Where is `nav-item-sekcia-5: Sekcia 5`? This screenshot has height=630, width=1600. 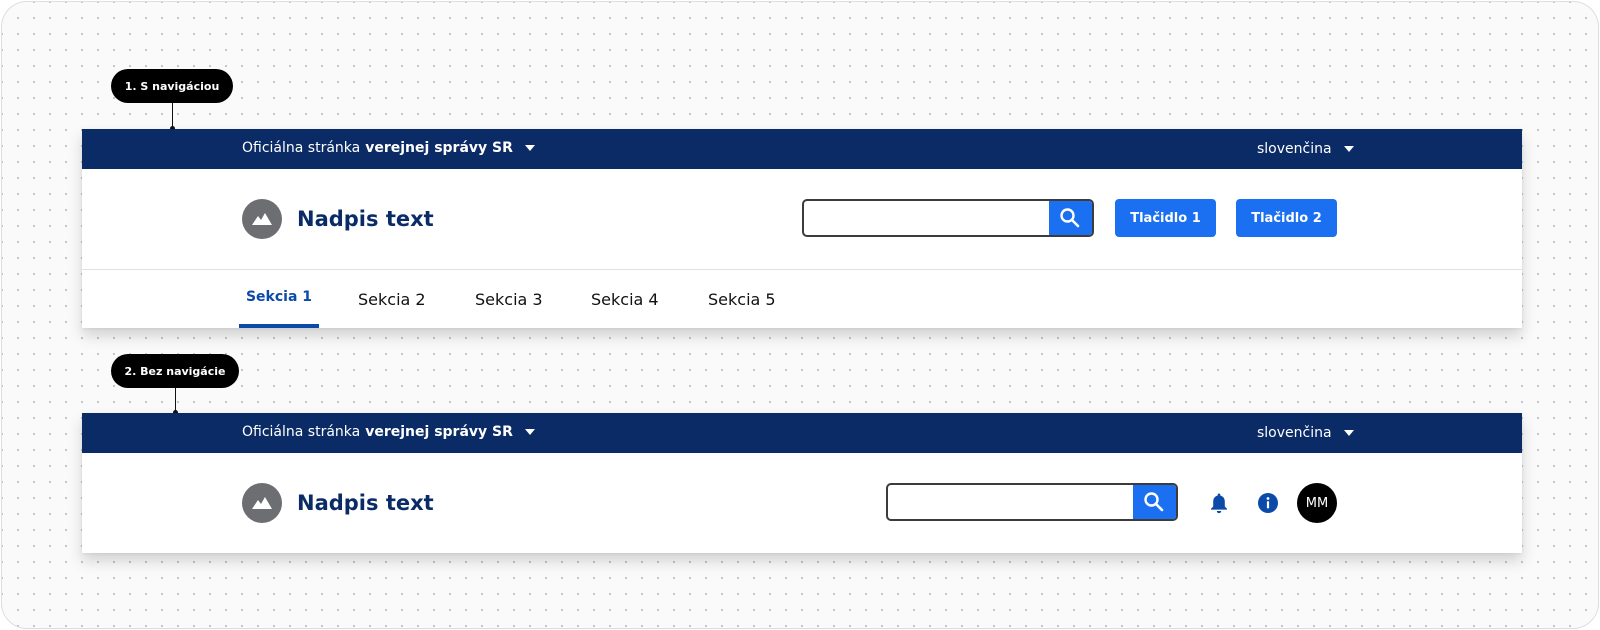 nav-item-sekcia-5: Sekcia 5 is located at coordinates (742, 299).